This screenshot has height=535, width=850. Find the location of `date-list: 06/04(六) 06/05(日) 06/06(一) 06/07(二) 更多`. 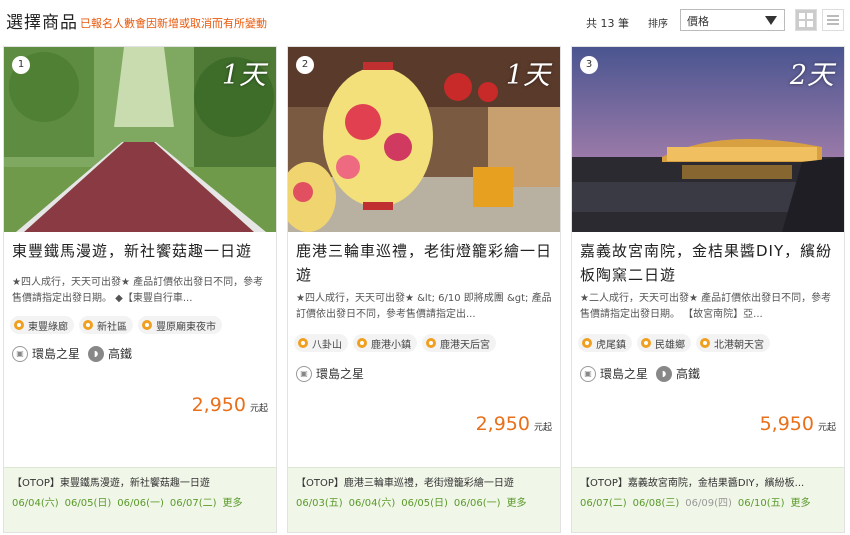

date-list: 06/04(六) 06/05(日) 06/06(一) 06/07(二) 更多 is located at coordinates (127, 501).